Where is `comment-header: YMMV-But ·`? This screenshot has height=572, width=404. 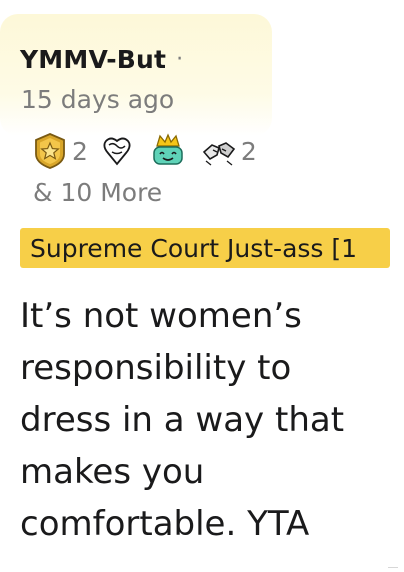
comment-header: YMMV-But · is located at coordinates (101, 59).